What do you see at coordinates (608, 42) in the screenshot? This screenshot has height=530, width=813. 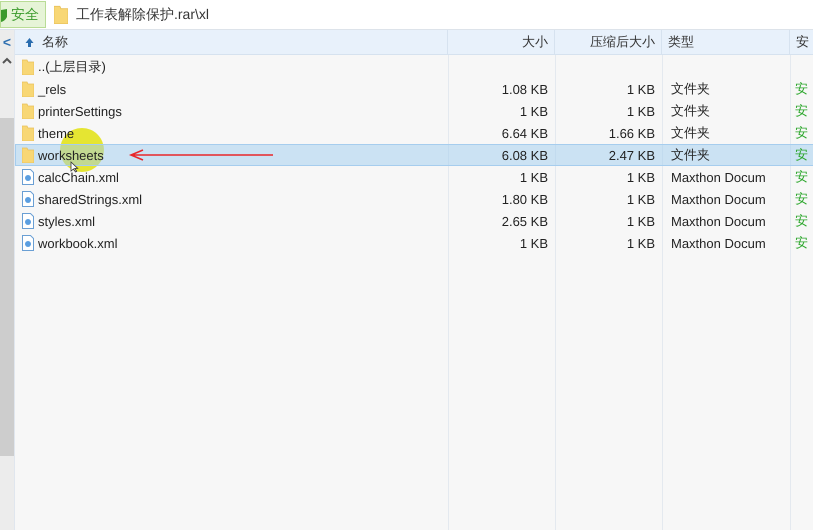 I see `column-header: 压缩后大小` at bounding box center [608, 42].